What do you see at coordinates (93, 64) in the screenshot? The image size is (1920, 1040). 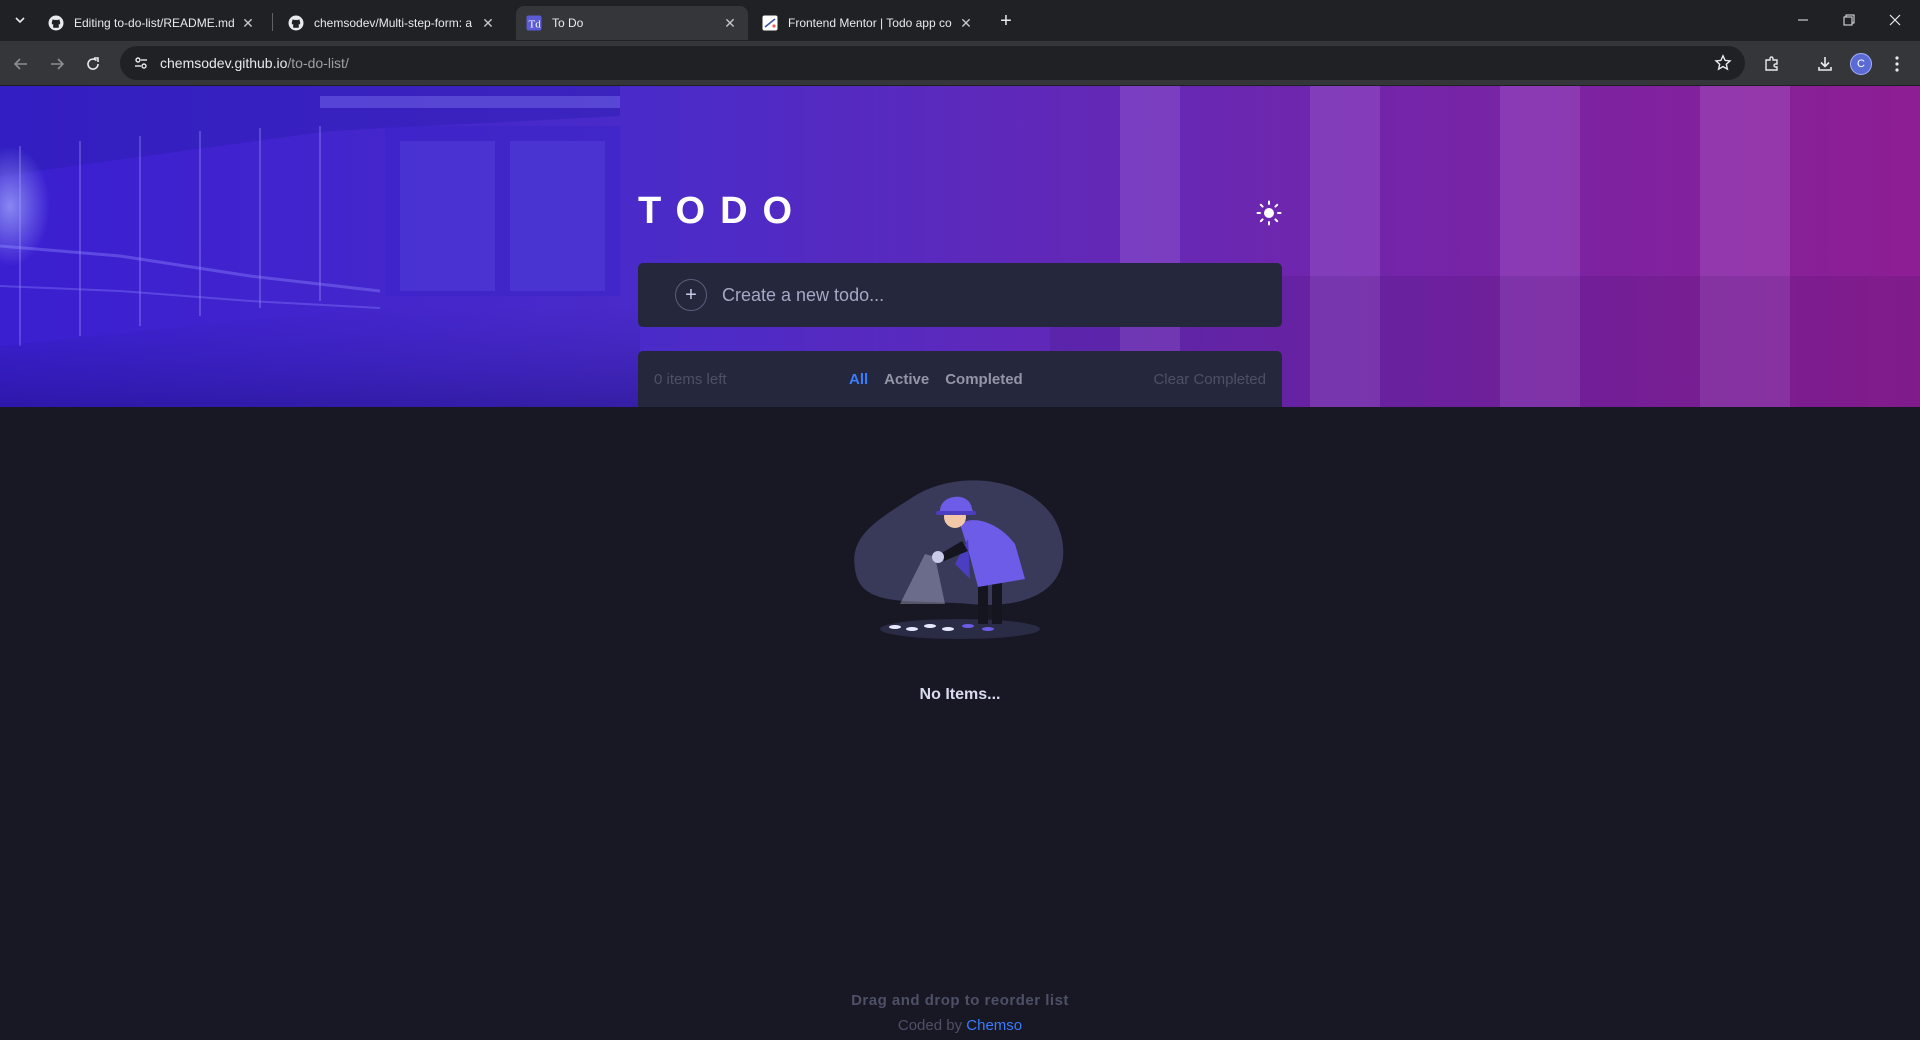 I see `reload-icon` at bounding box center [93, 64].